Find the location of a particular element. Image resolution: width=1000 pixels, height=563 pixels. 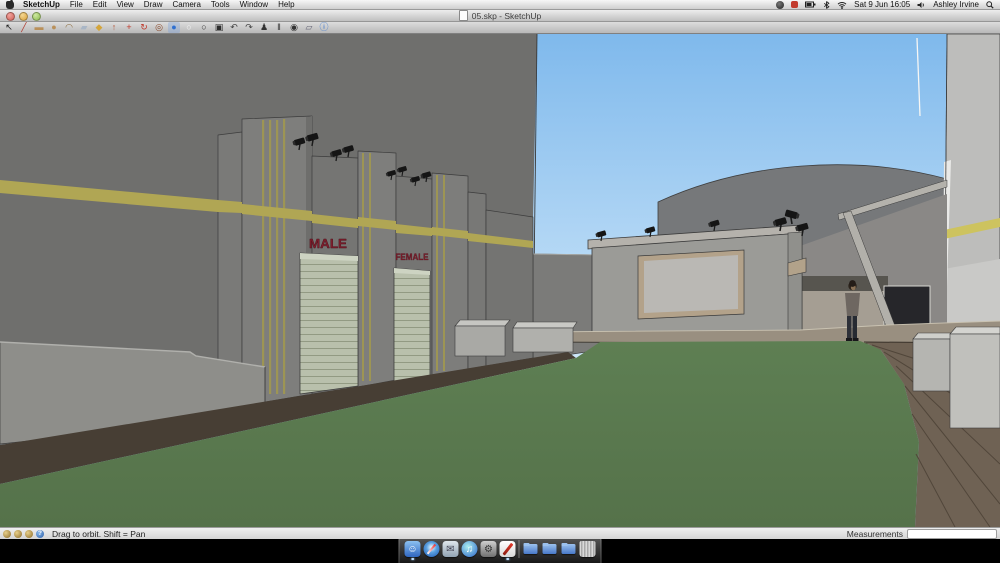

move-tool: + is located at coordinates (129, 27).